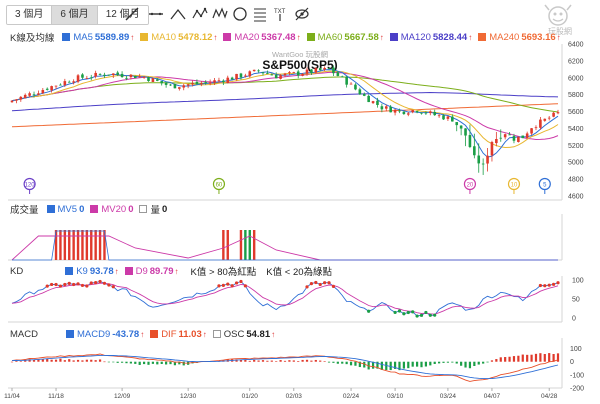 Image resolution: width=600 pixels, height=404 pixels. I want to click on x-axis-tick-label: 04/07, so click(492, 396).